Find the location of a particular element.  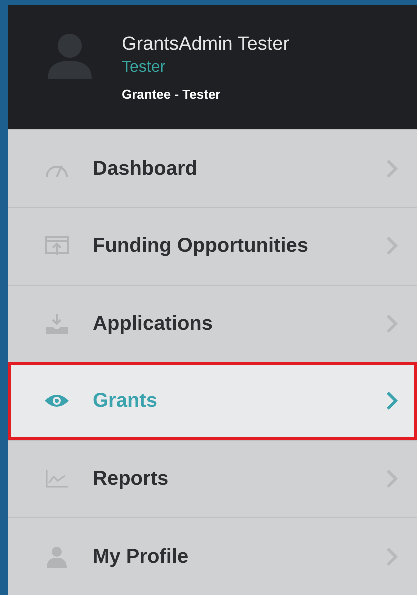

organization-label: Grantee - Tester is located at coordinates (172, 95).